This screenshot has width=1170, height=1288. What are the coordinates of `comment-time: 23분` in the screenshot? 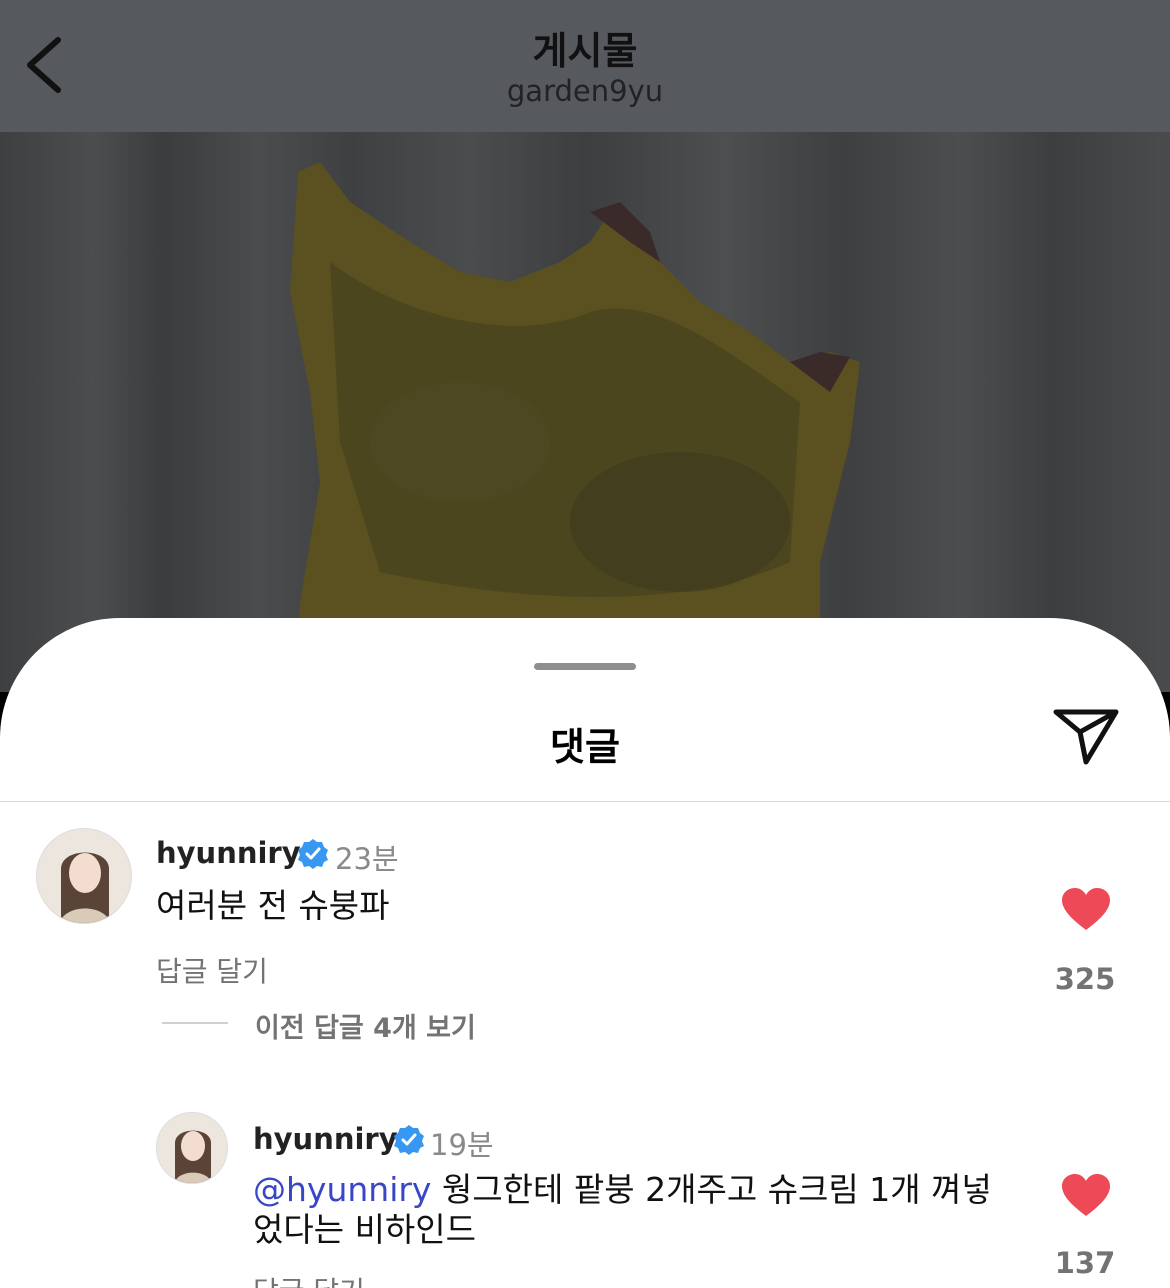 It's located at (367, 859).